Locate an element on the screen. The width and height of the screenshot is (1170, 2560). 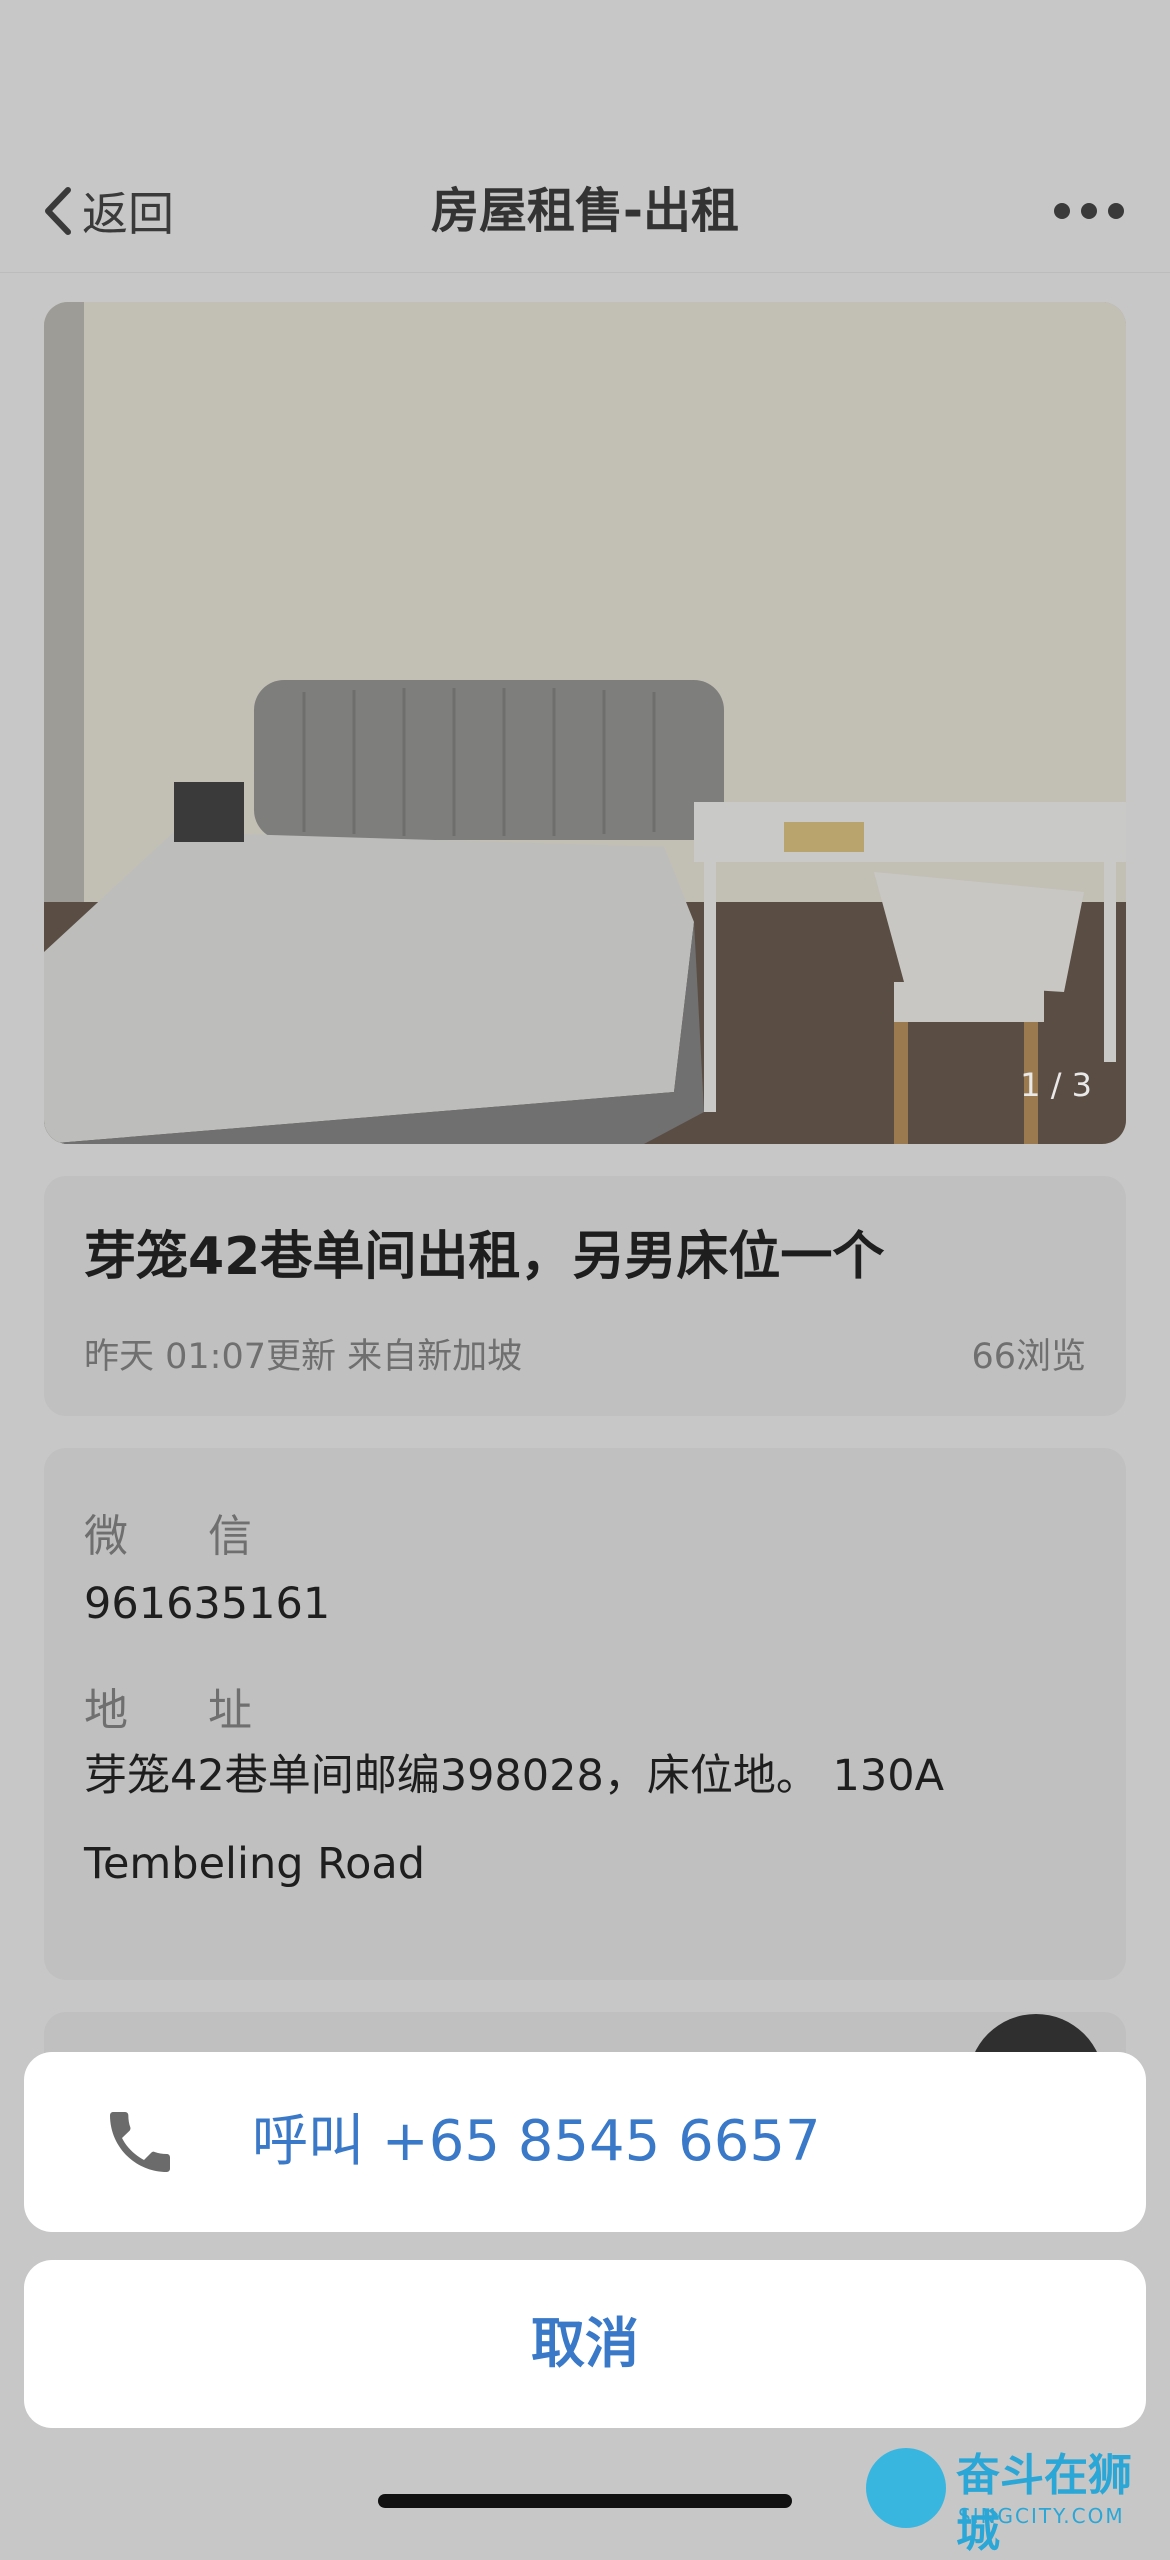
phone-icon is located at coordinates (140, 2142).